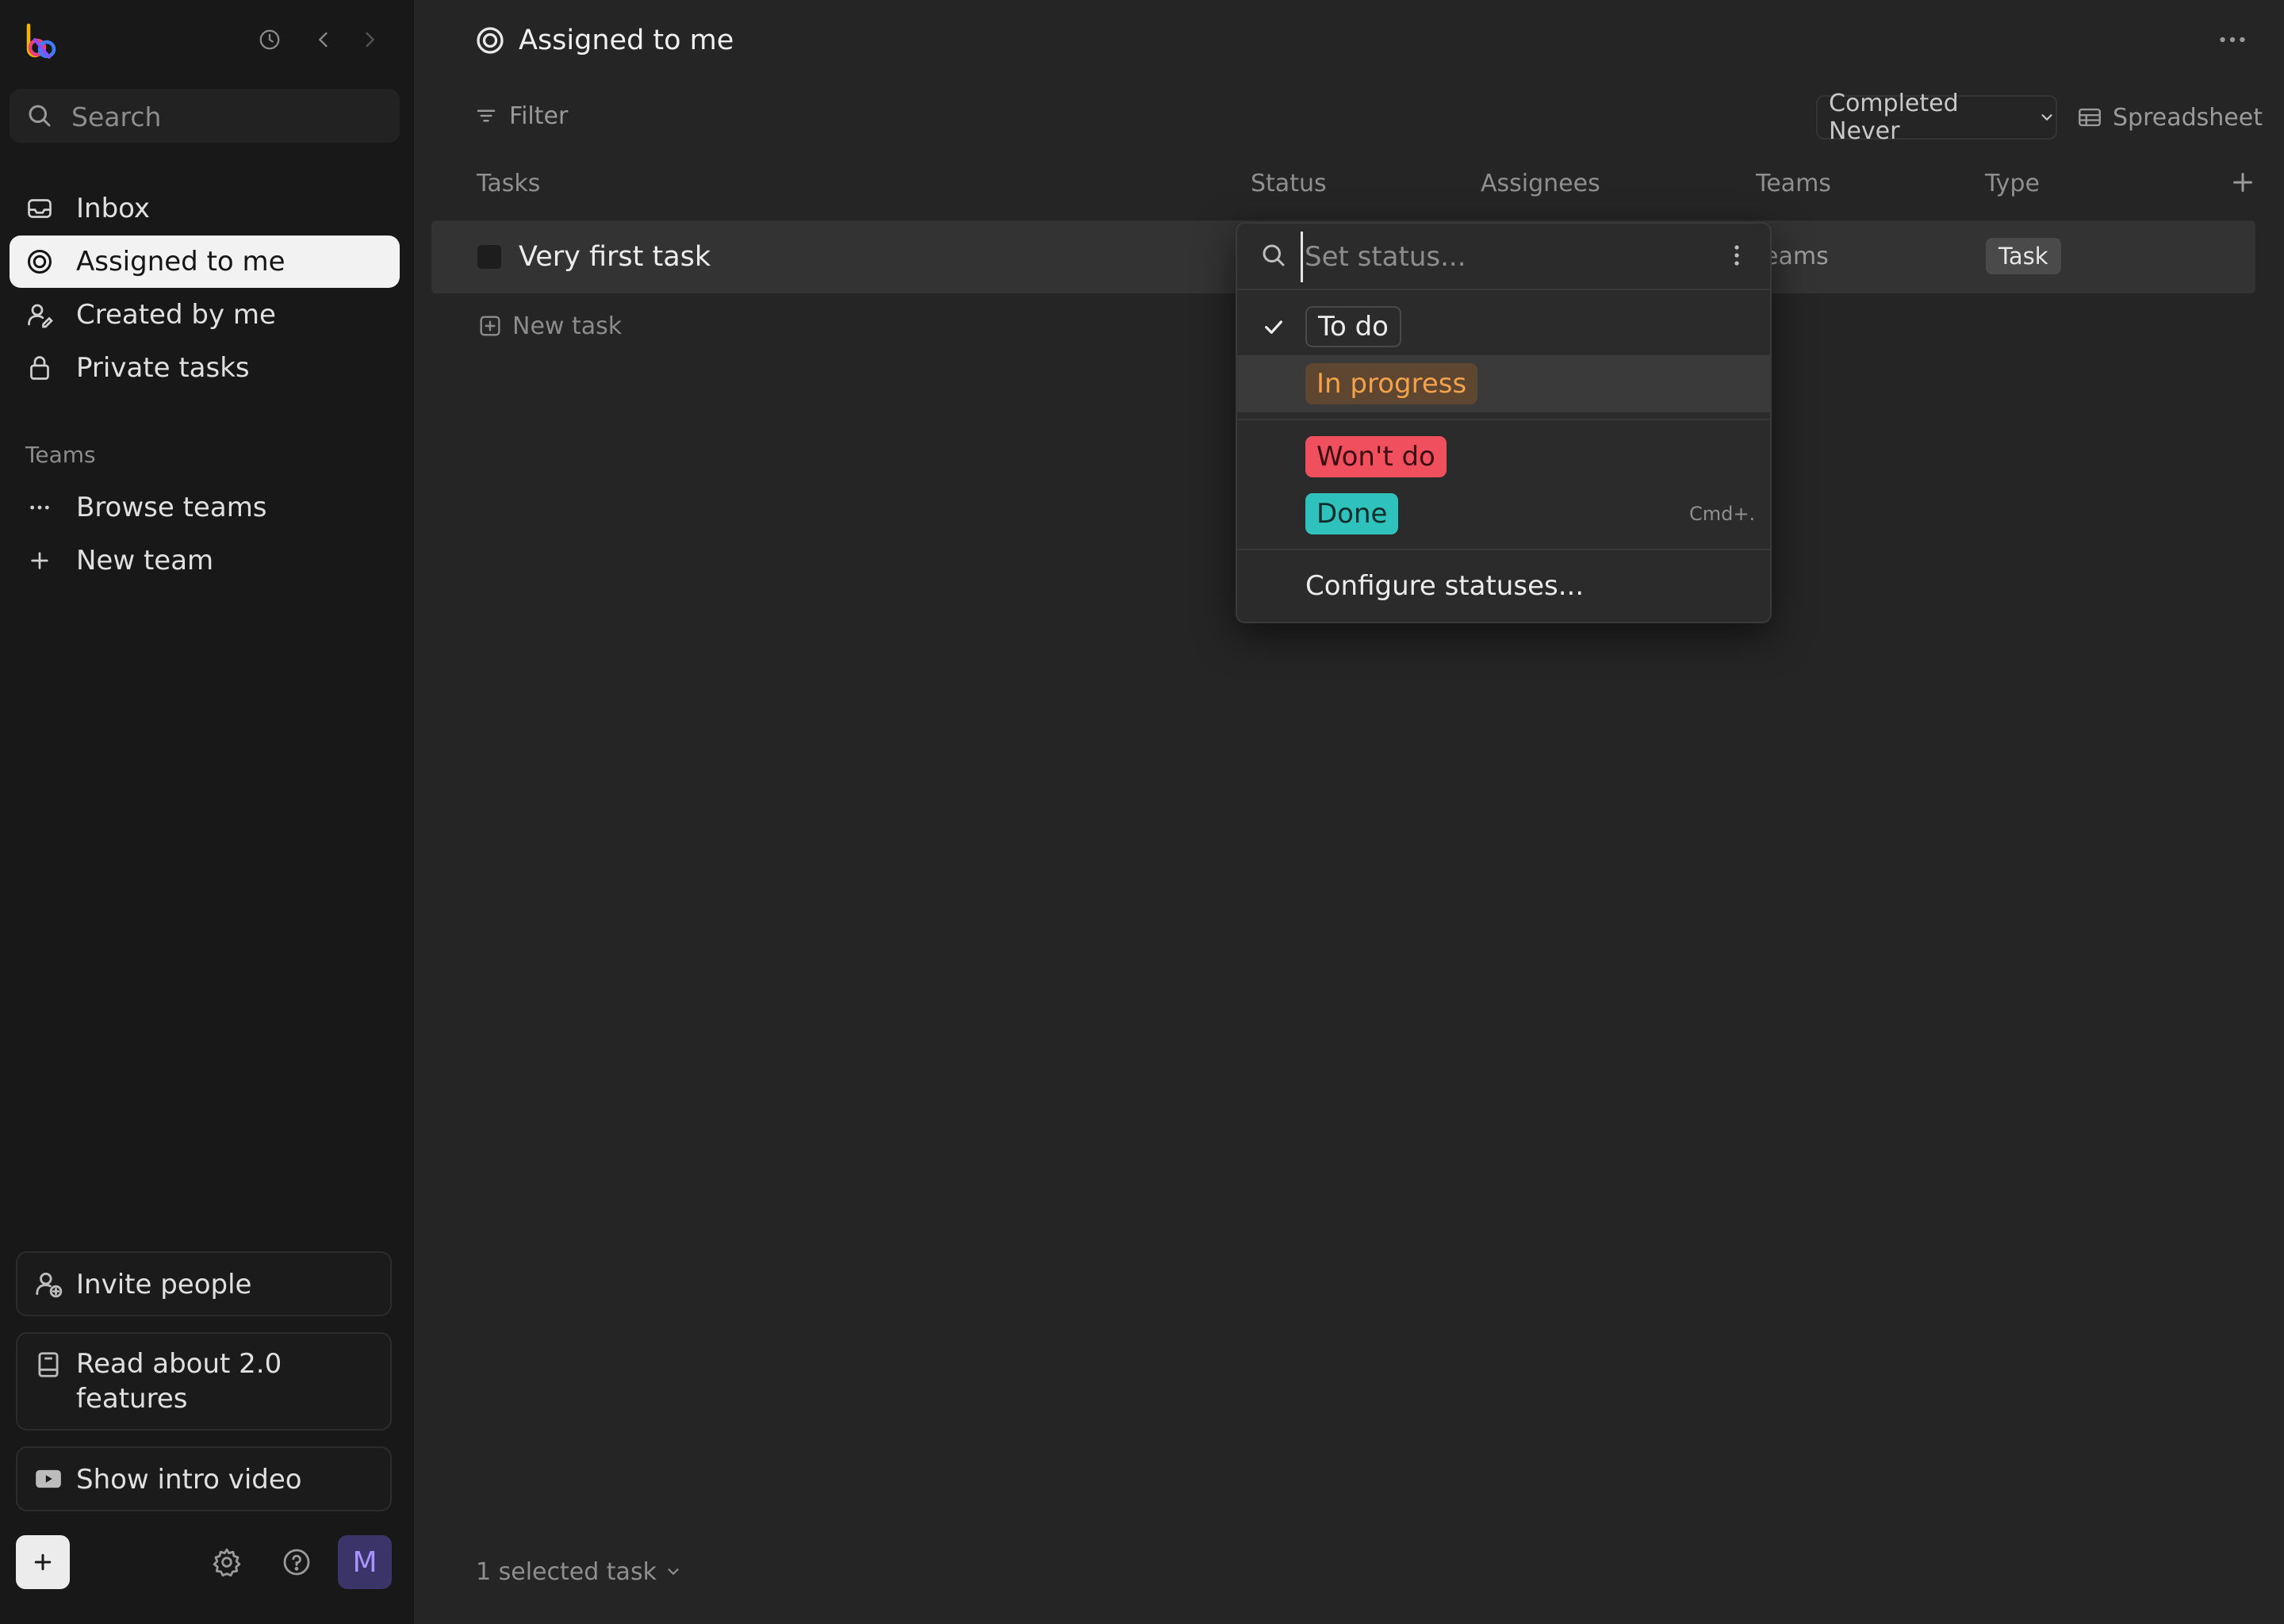  What do you see at coordinates (48, 1284) in the screenshot?
I see `user-add-icon` at bounding box center [48, 1284].